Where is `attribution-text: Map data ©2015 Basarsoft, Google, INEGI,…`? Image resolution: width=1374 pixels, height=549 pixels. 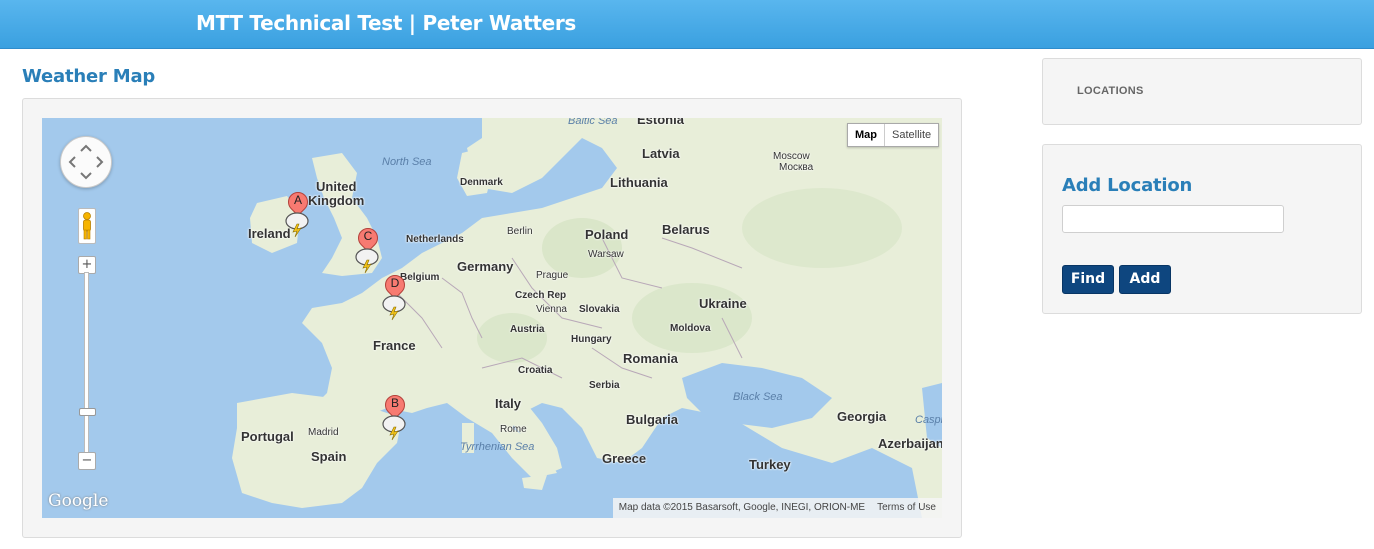
attribution-text: Map data ©2015 Basarsoft, Google, INEGI,… is located at coordinates (742, 507).